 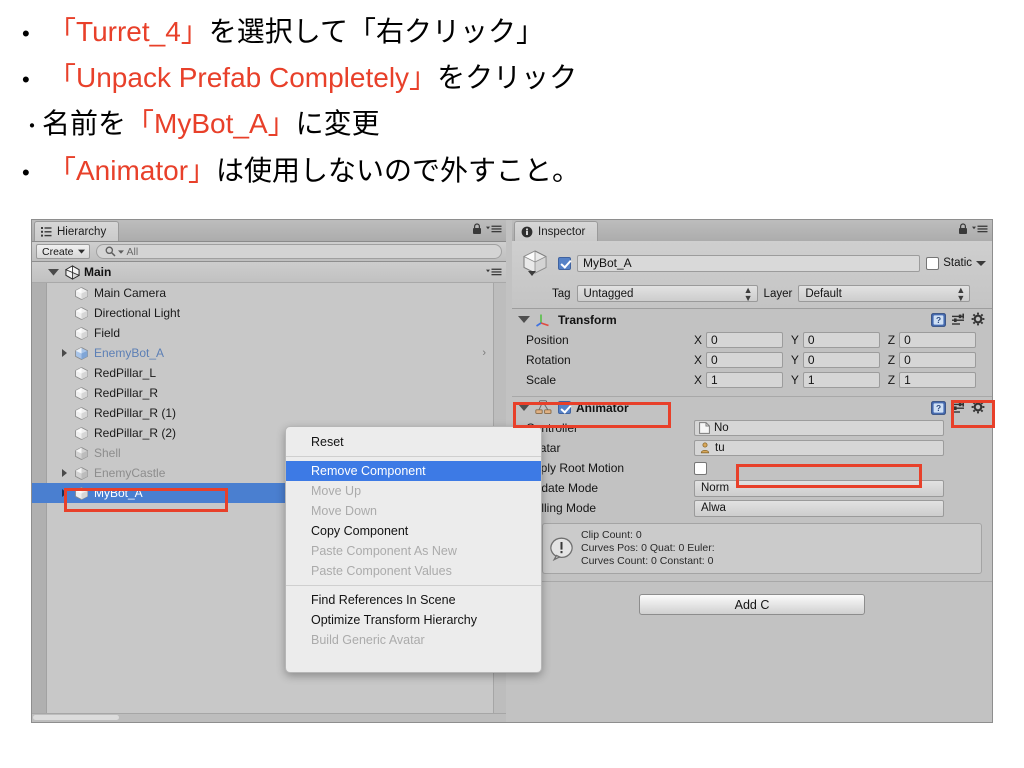 What do you see at coordinates (819, 488) in the screenshot?
I see `update-mode-dropdown: Norm` at bounding box center [819, 488].